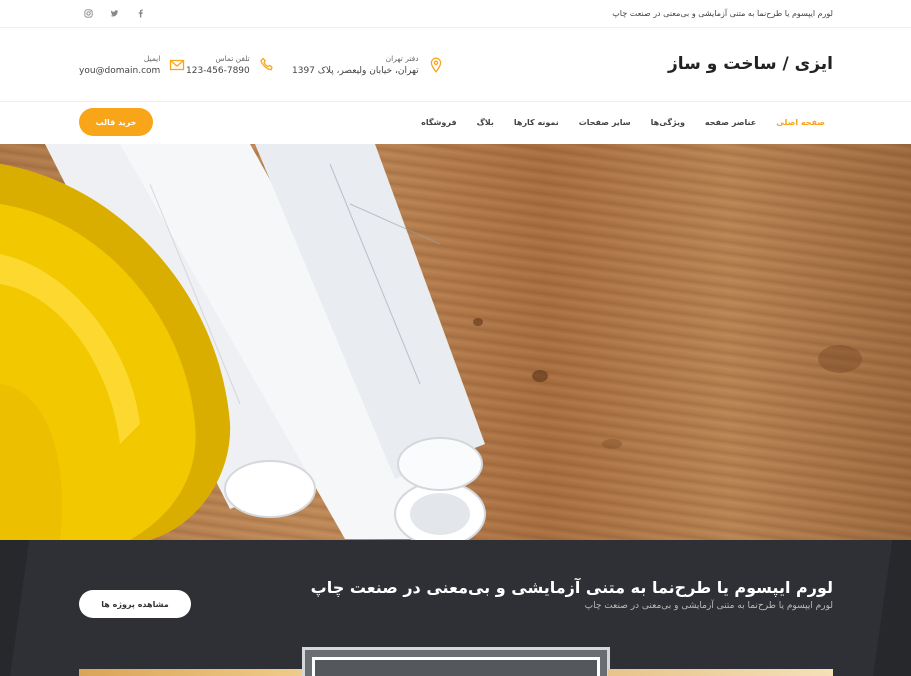 Image resolution: width=911 pixels, height=676 pixels. Describe the element at coordinates (140, 13) in the screenshot. I see `facebook-icon` at that location.